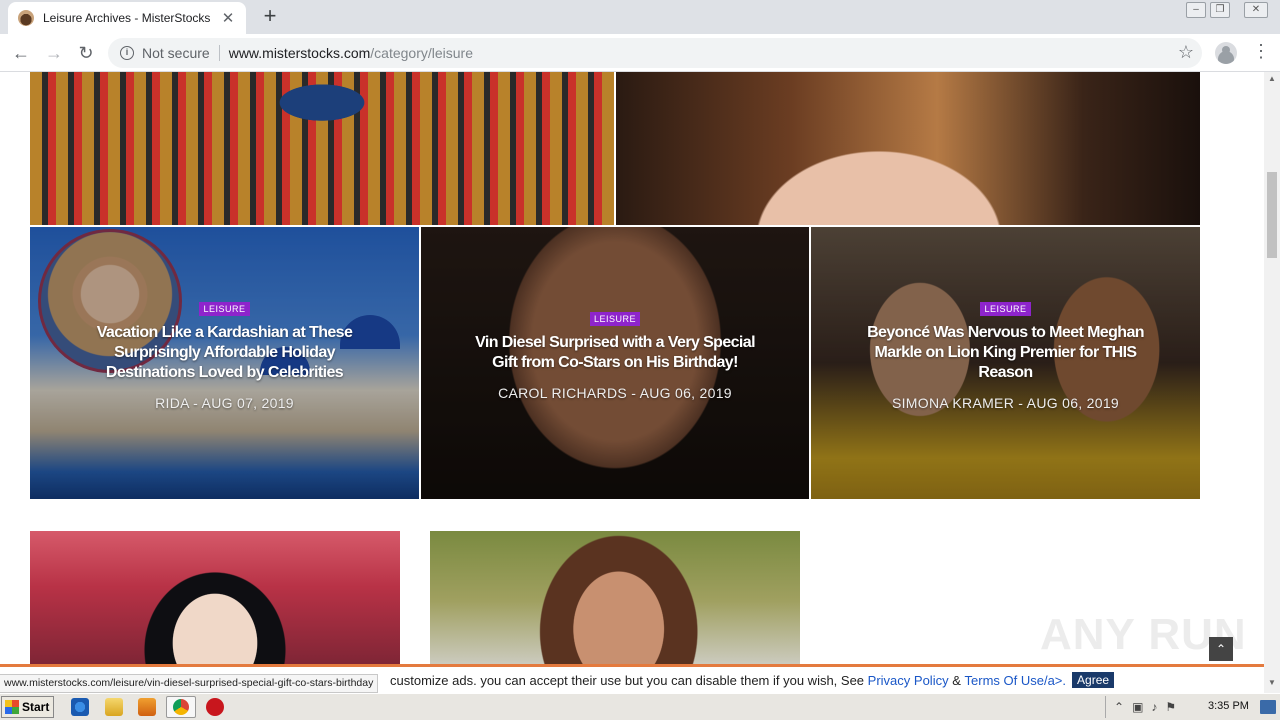  I want to click on media-player-icon, so click(147, 707).